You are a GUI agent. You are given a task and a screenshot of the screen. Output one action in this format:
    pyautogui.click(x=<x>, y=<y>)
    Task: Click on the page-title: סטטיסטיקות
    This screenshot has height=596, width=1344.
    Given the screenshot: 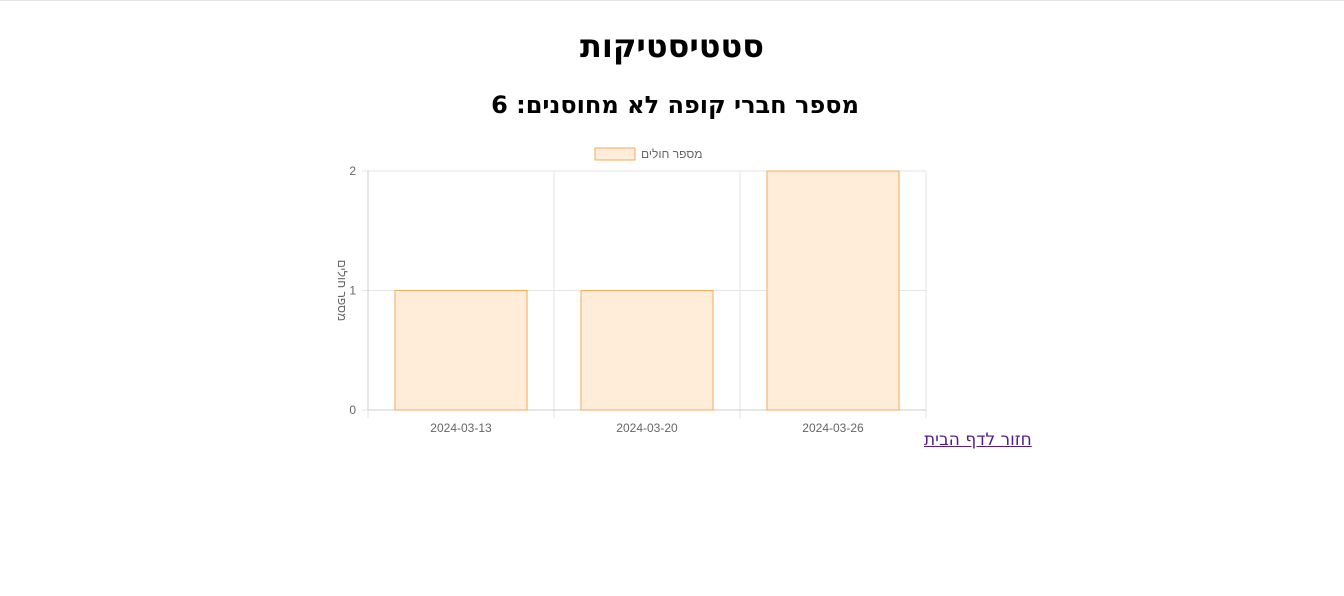 What is the action you would take?
    pyautogui.click(x=672, y=46)
    